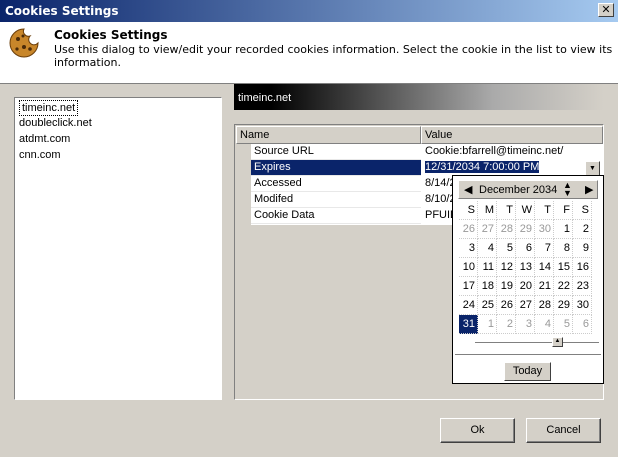 This screenshot has height=457, width=618. Describe the element at coordinates (49, 108) in the screenshot. I see `cookie-list-item: timeinc.net` at that location.